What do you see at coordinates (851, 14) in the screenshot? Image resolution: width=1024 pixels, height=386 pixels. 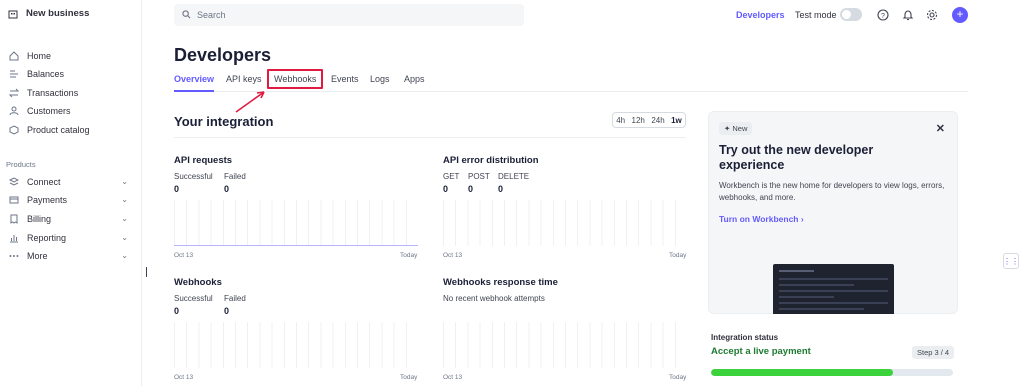 I see `test-mode-toggle` at bounding box center [851, 14].